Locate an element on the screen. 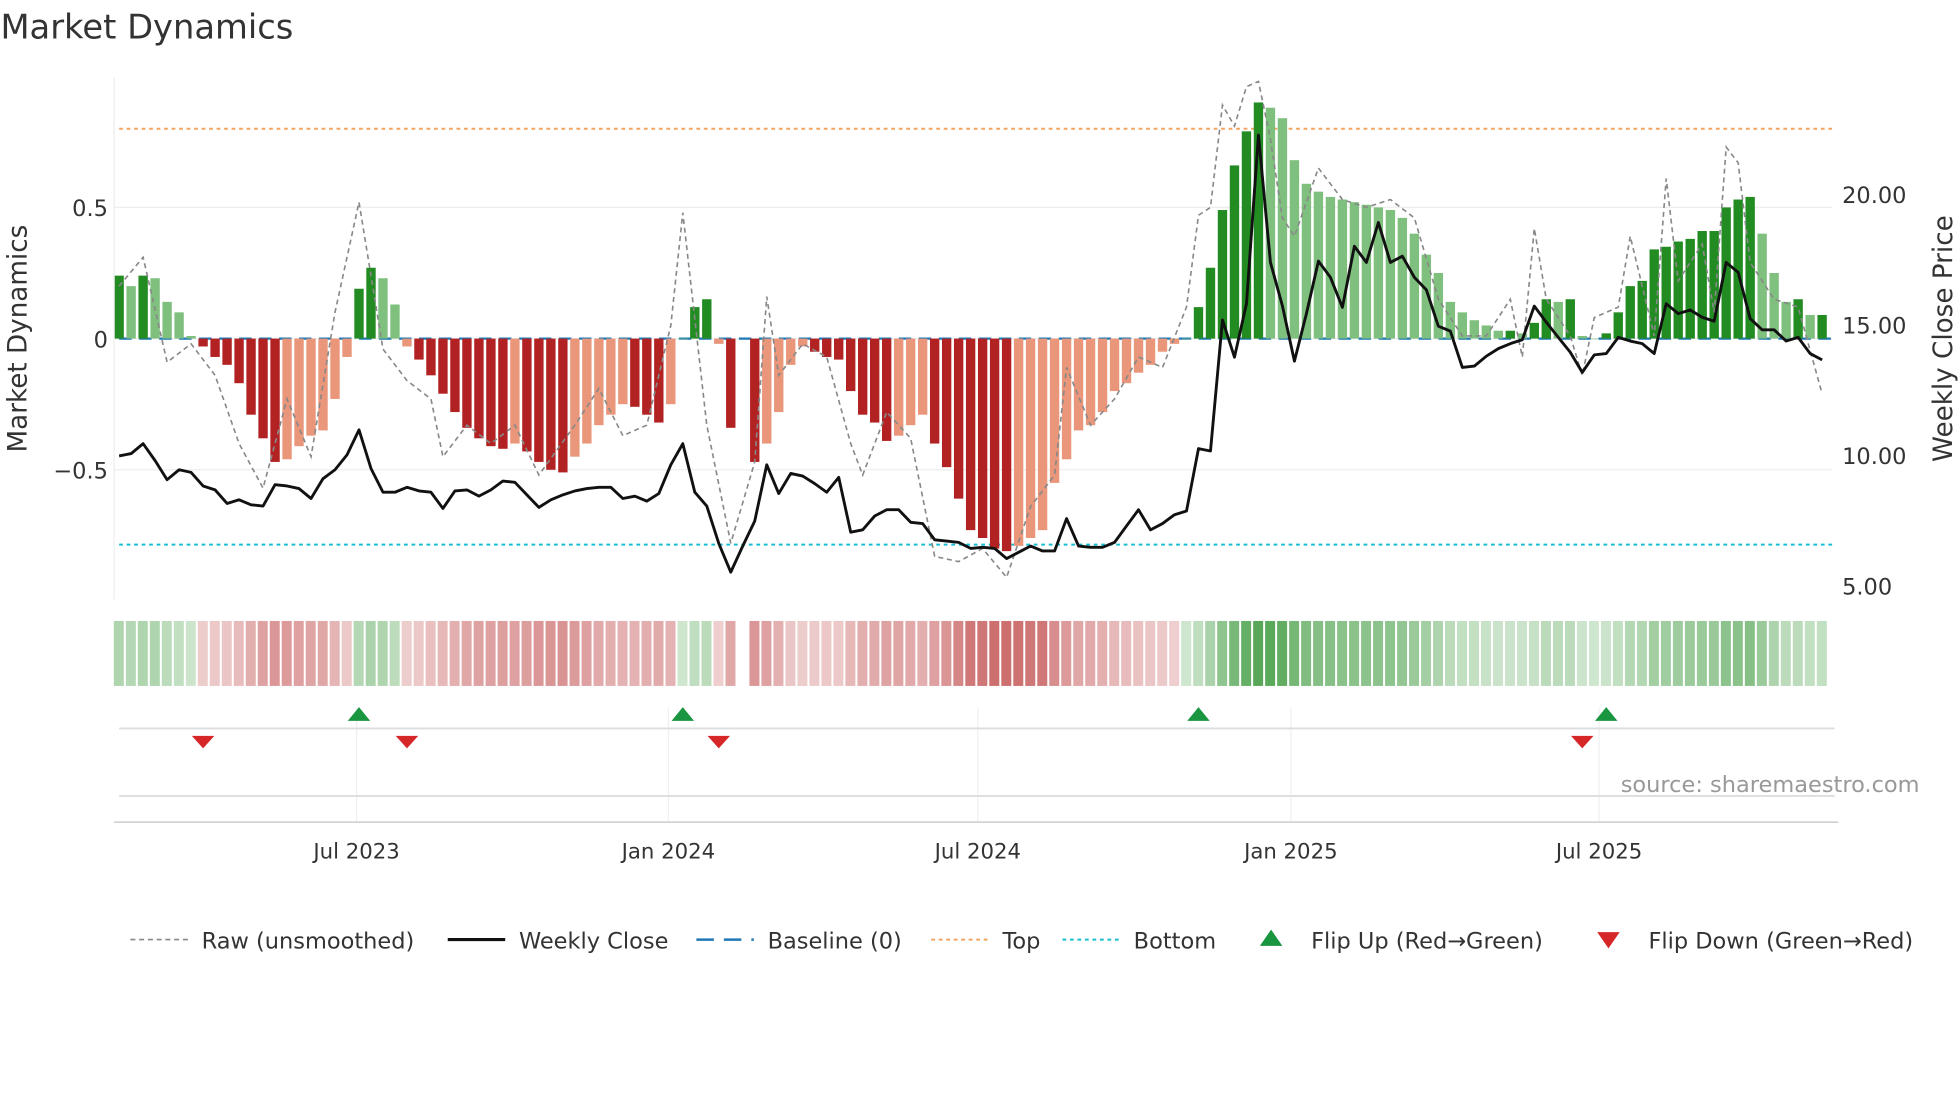 The height and width of the screenshot is (1102, 1960). x-tick-label: Jan 2024 is located at coordinates (668, 851).